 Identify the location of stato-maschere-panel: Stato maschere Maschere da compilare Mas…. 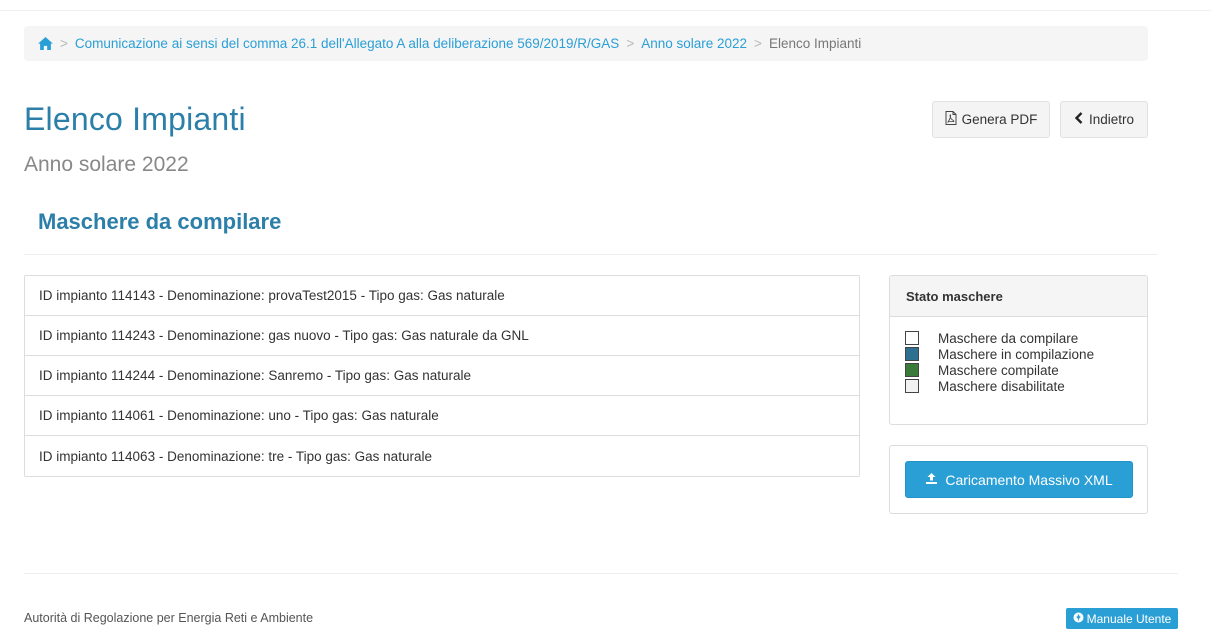
(1018, 350).